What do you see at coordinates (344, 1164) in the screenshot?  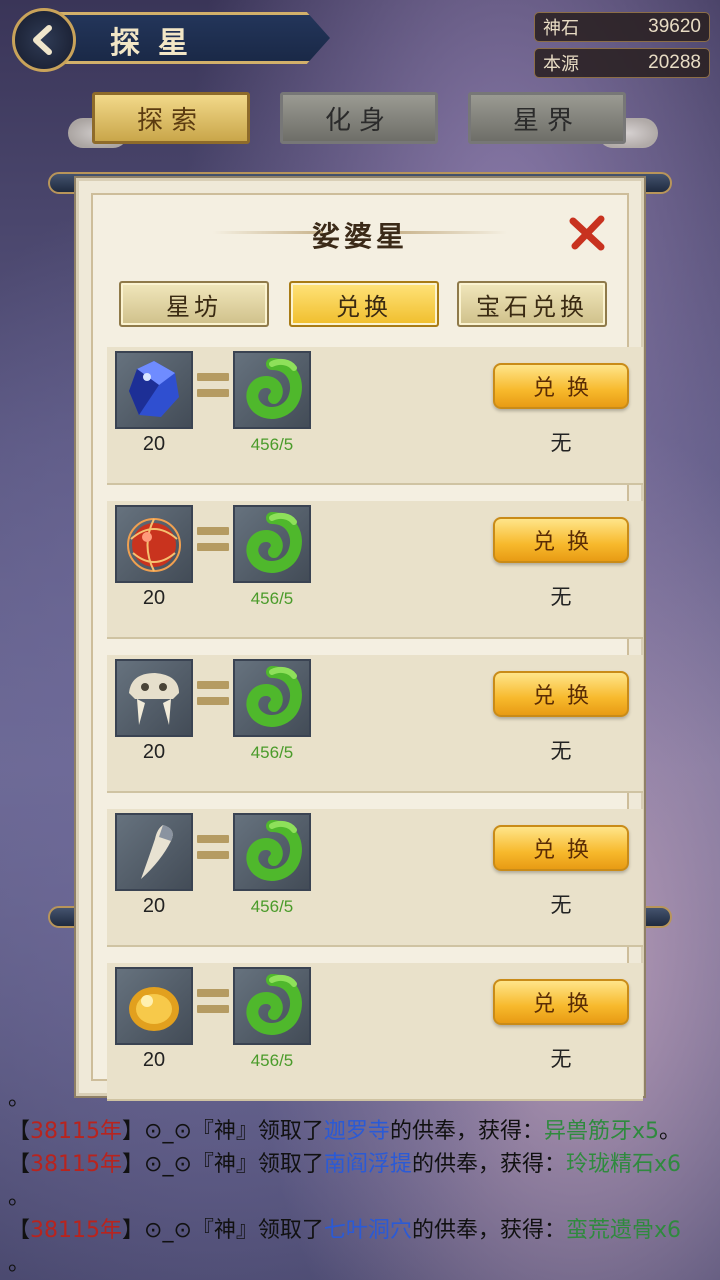 I see `chat-message: 【38115年】⊙_⊙『神』领取了南阎浮提的供奉，获得：玲珑精石x6` at bounding box center [344, 1164].